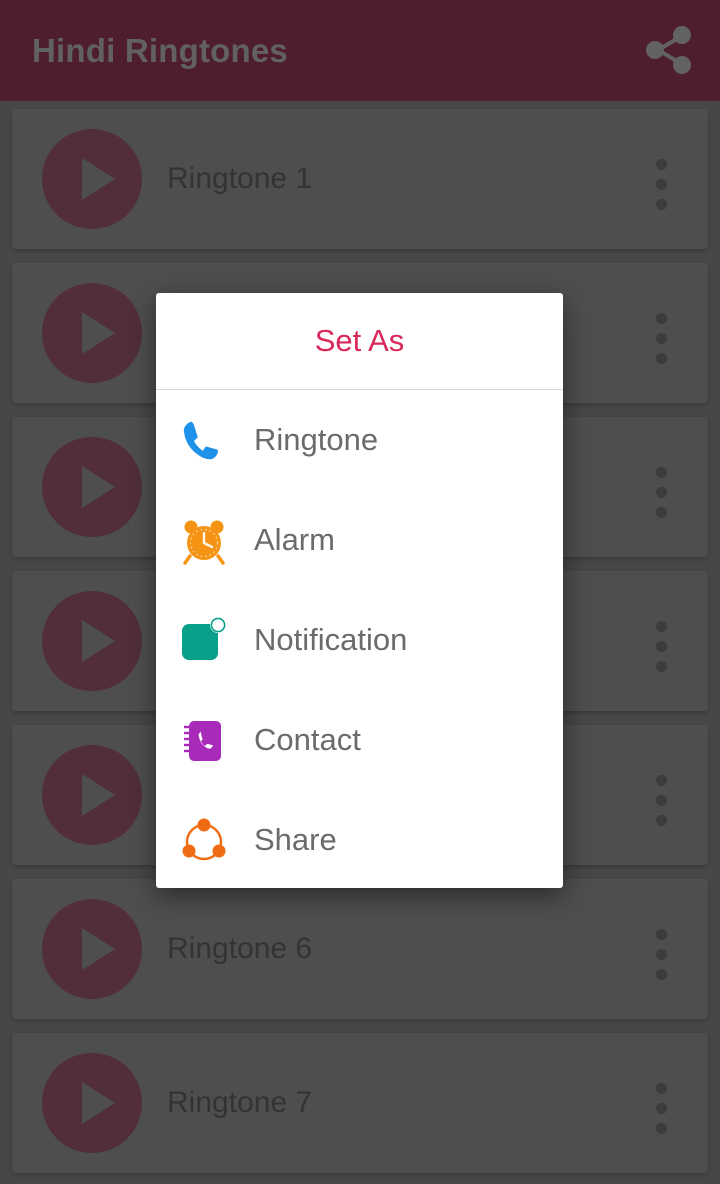 This screenshot has width=720, height=1184. Describe the element at coordinates (316, 439) in the screenshot. I see `dialog-option-label: Ringtone` at that location.